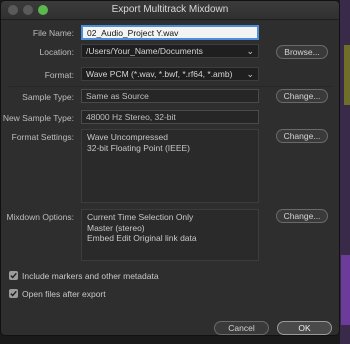 The height and width of the screenshot is (344, 350). I want to click on sample-type-value: Same as Source, so click(170, 96).